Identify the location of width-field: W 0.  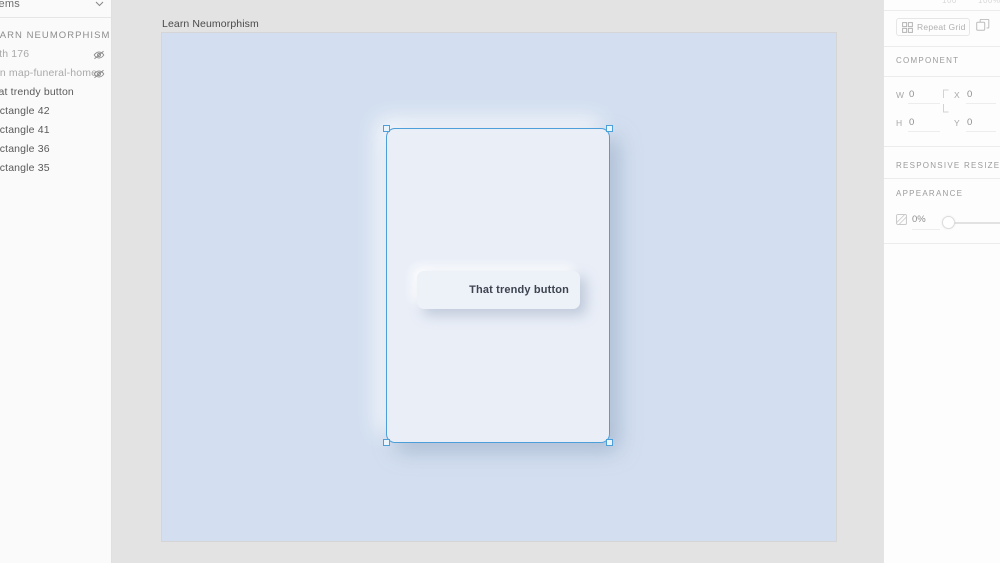
(905, 94).